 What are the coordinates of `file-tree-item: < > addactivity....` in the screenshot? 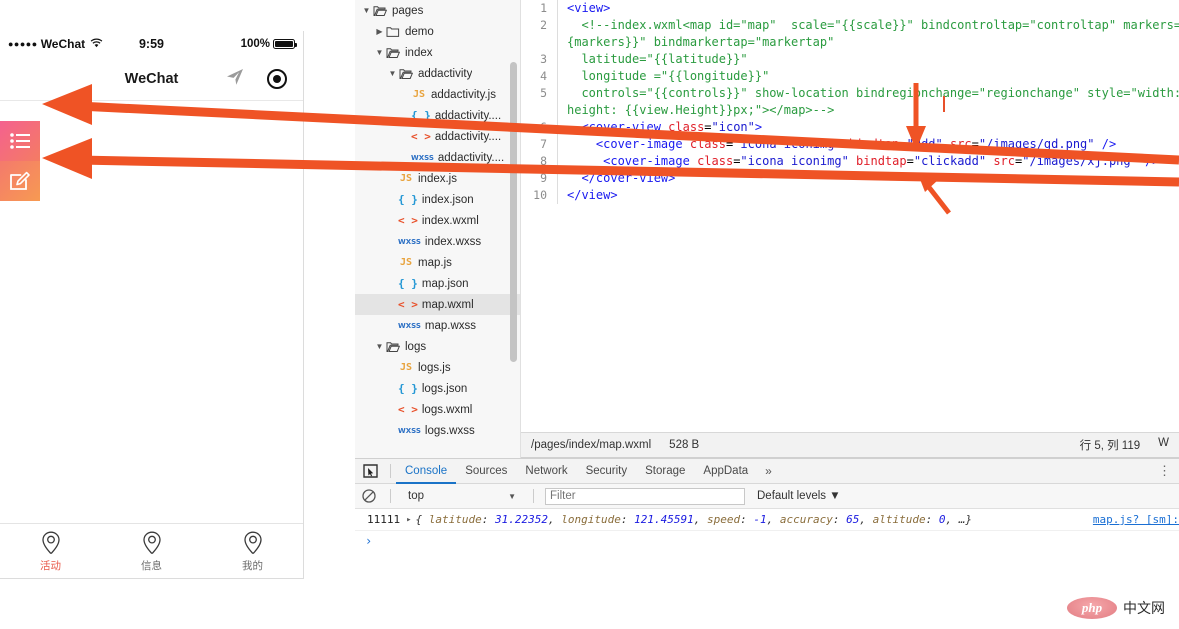 It's located at (437, 136).